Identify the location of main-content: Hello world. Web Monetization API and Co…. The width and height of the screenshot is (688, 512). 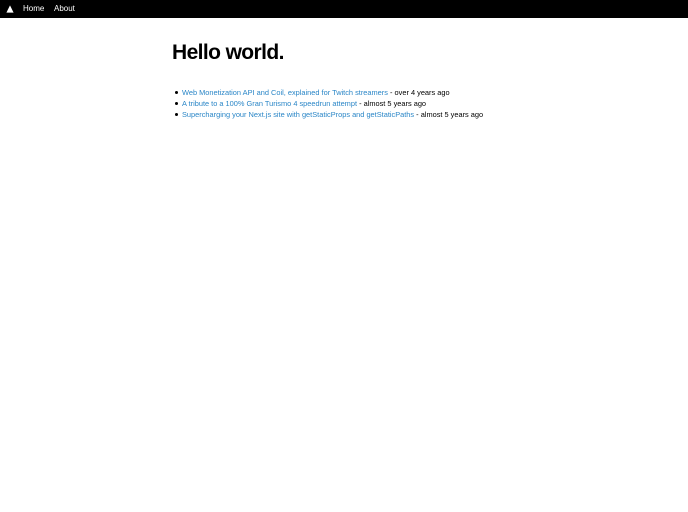
(372, 80).